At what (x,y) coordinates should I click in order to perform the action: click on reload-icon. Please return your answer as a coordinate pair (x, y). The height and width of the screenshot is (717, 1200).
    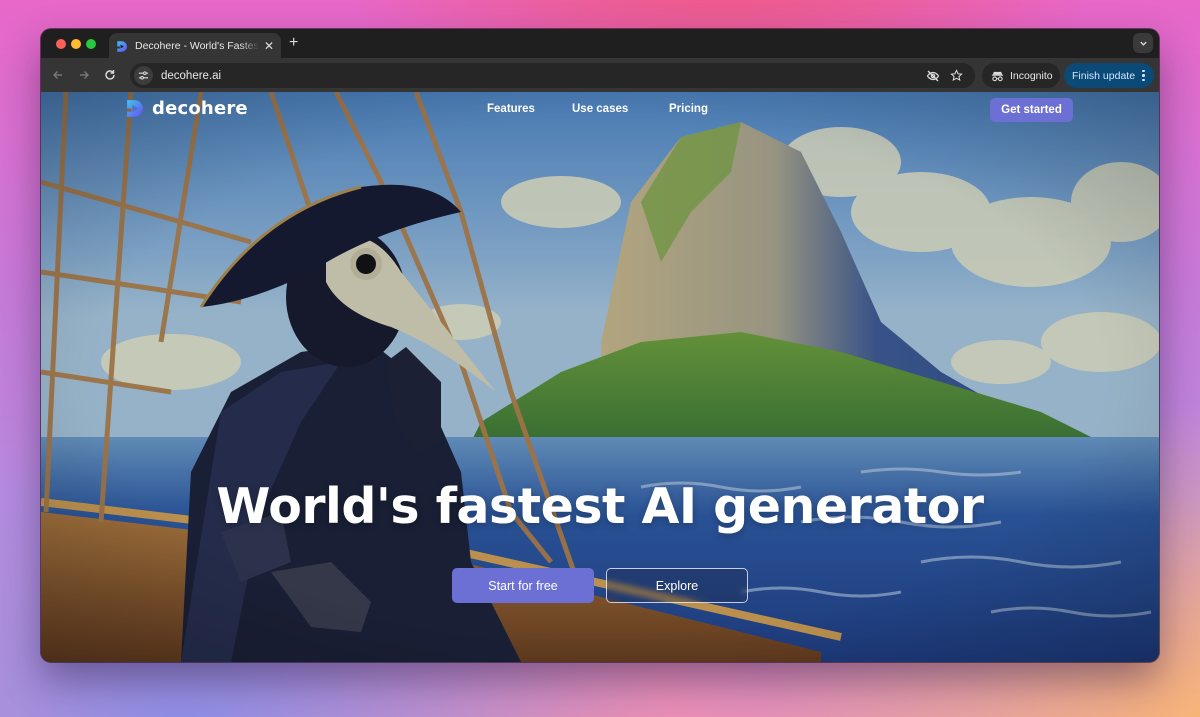
    Looking at the image, I should click on (110, 75).